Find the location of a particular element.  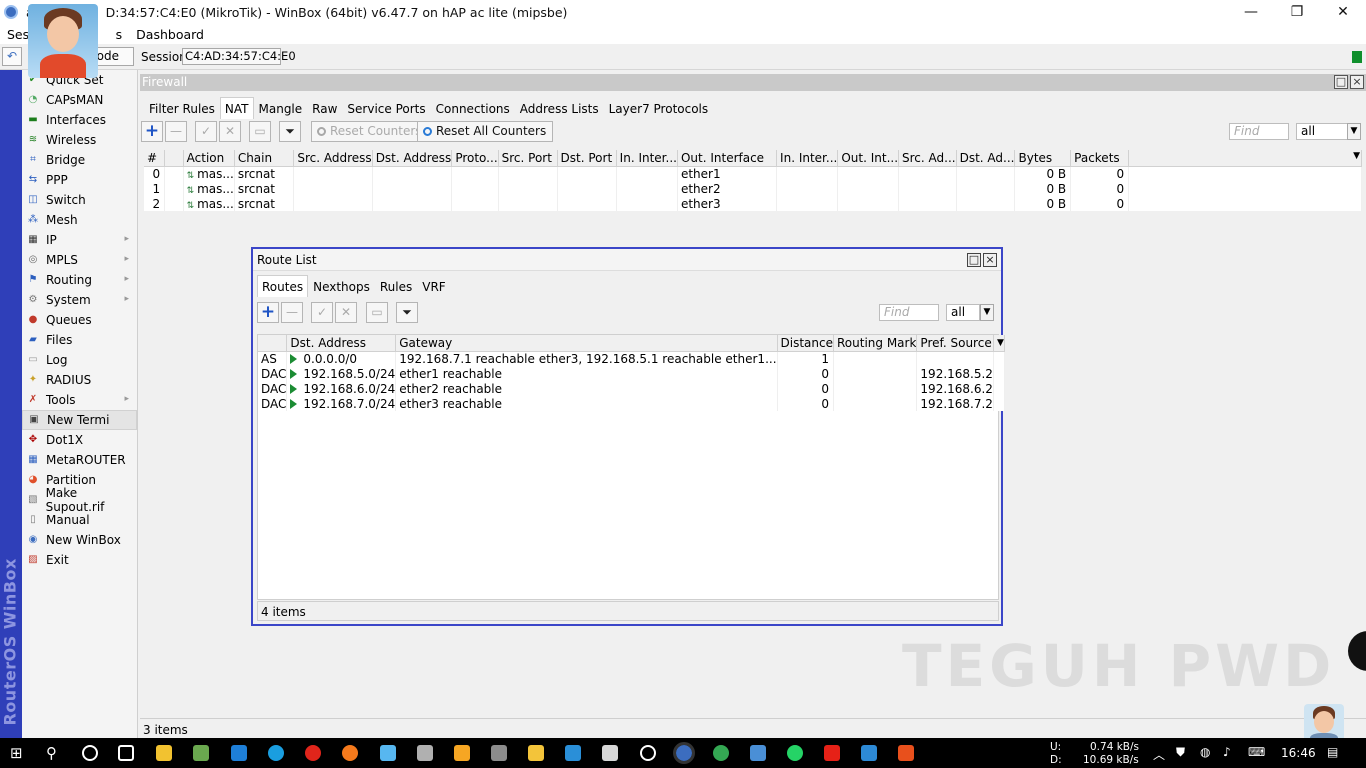

notes-icon is located at coordinates (388, 753).